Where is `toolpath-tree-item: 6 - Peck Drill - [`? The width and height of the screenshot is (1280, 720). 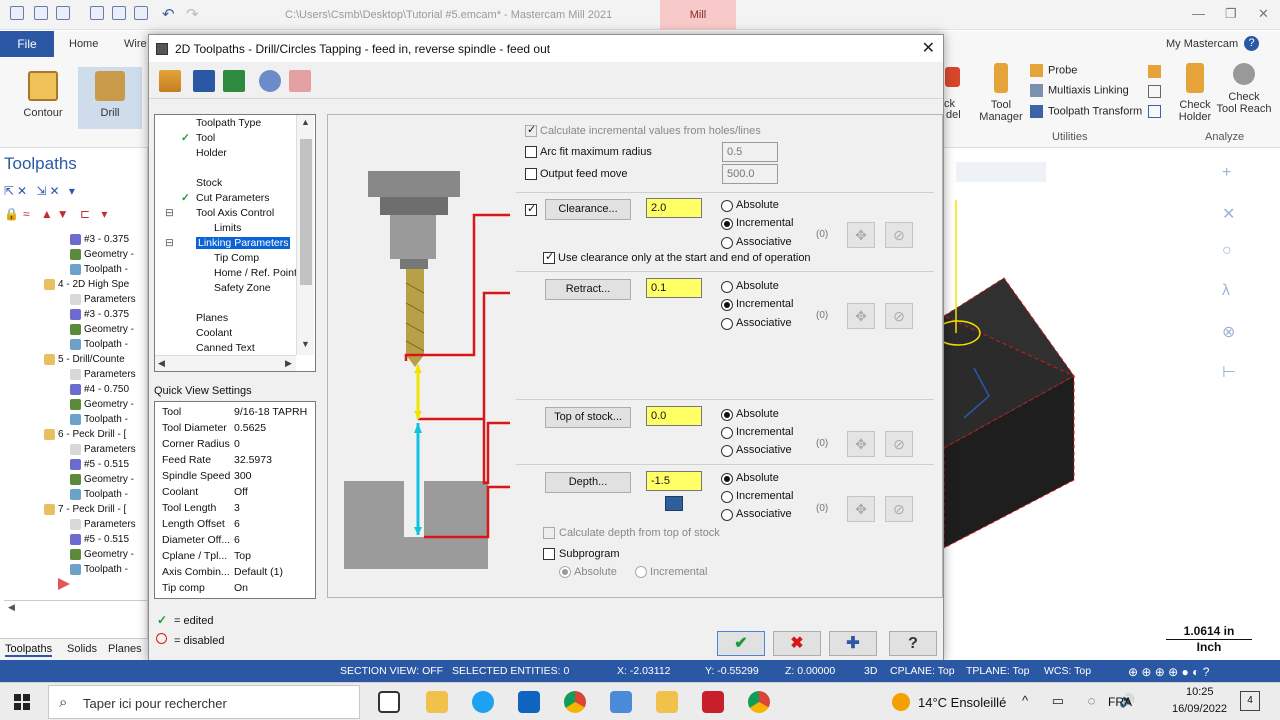
toolpath-tree-item: 6 - Peck Drill - [ is located at coordinates (85, 434).